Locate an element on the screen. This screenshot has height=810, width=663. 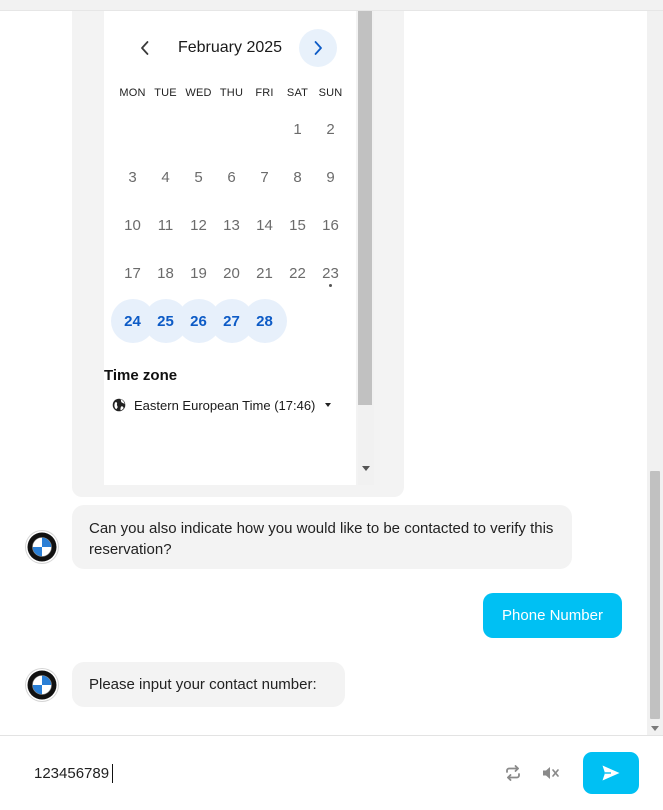
calendar-day: 18 is located at coordinates (165, 273).